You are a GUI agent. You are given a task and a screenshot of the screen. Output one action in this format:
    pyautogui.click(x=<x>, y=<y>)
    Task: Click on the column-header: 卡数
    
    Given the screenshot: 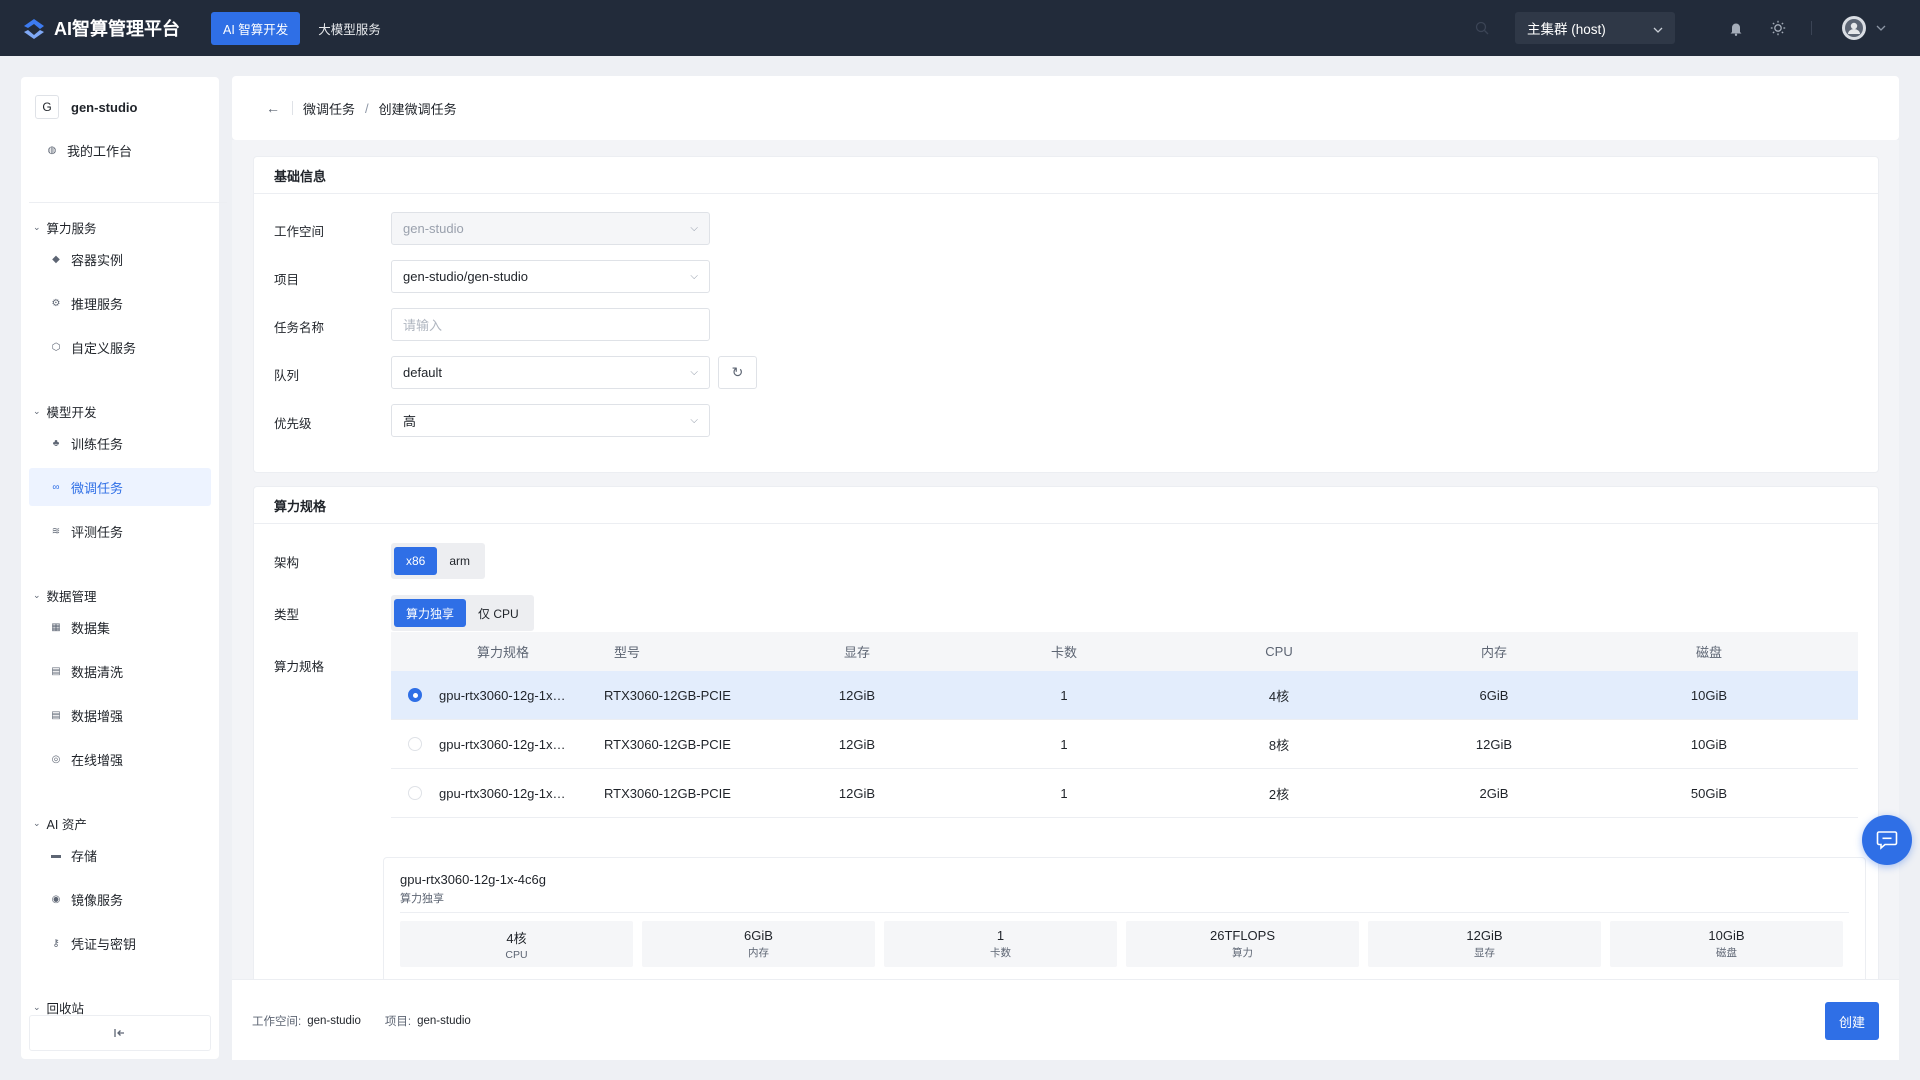 What is the action you would take?
    pyautogui.click(x=1063, y=652)
    